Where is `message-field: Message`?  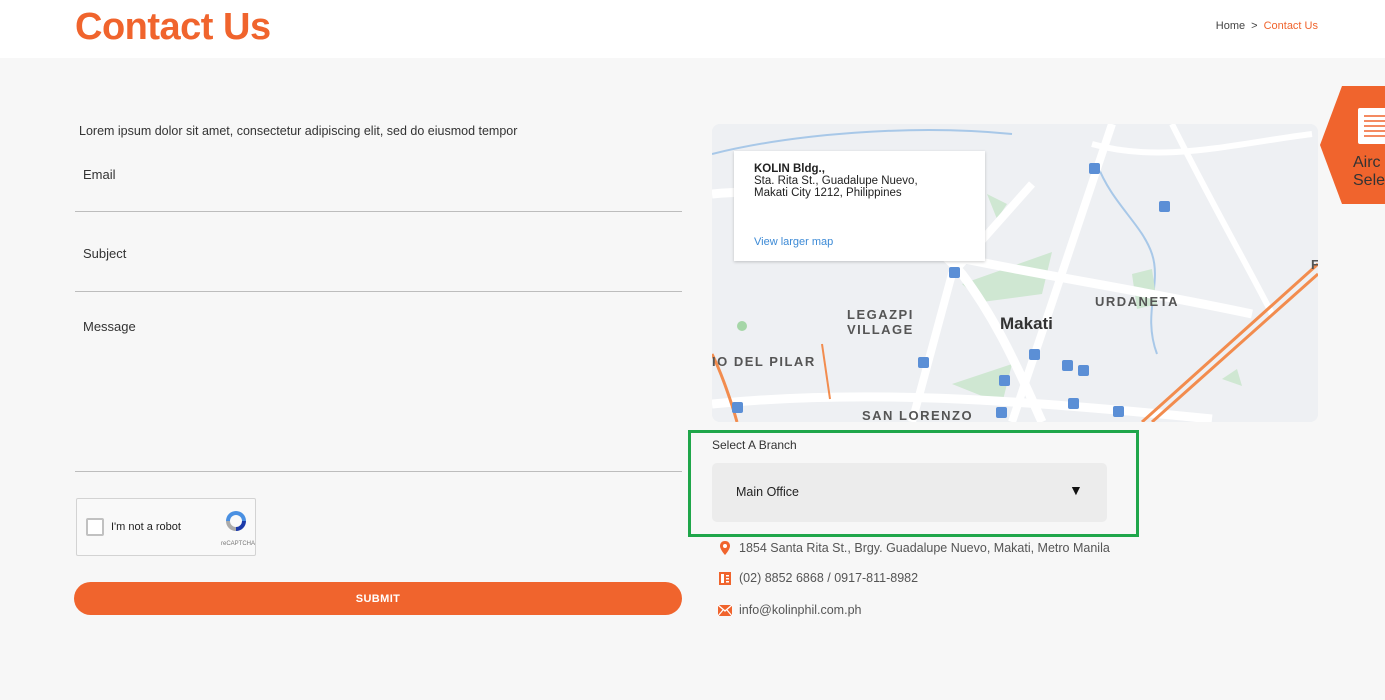 message-field: Message is located at coordinates (378, 391).